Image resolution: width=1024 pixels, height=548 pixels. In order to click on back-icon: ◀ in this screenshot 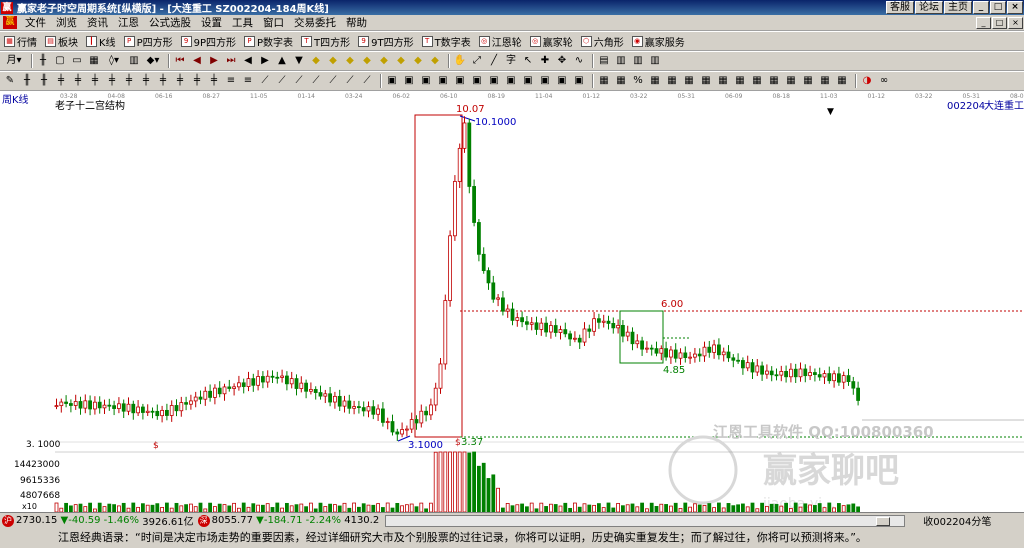, I will do `click(248, 61)`.